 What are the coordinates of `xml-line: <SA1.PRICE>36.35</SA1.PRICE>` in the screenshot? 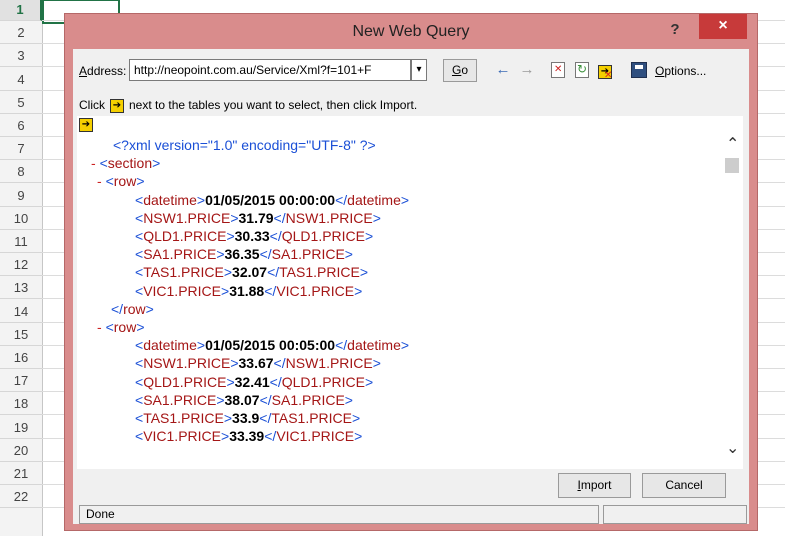 It's located at (244, 254).